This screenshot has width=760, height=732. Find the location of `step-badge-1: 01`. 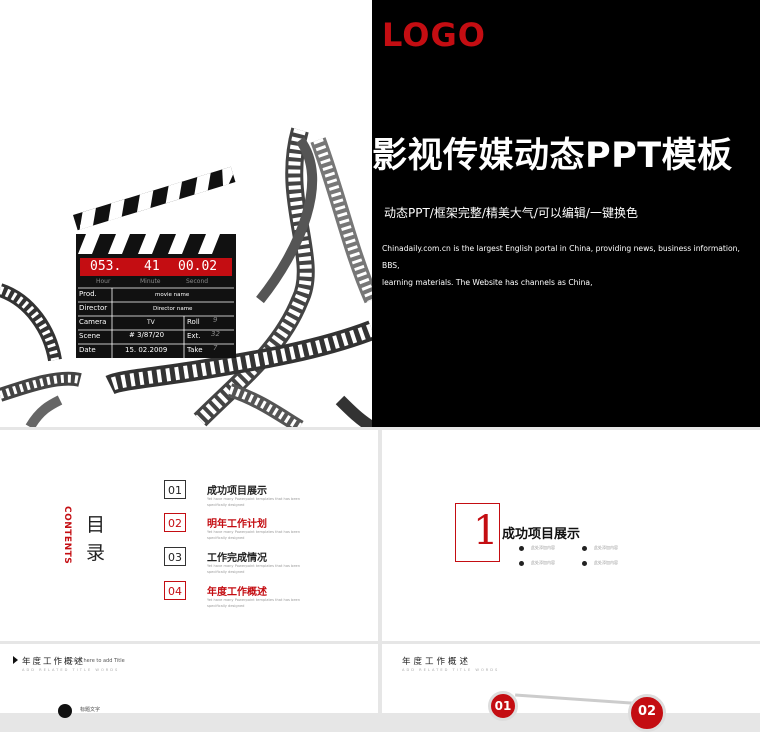

step-badge-1: 01 is located at coordinates (503, 706).